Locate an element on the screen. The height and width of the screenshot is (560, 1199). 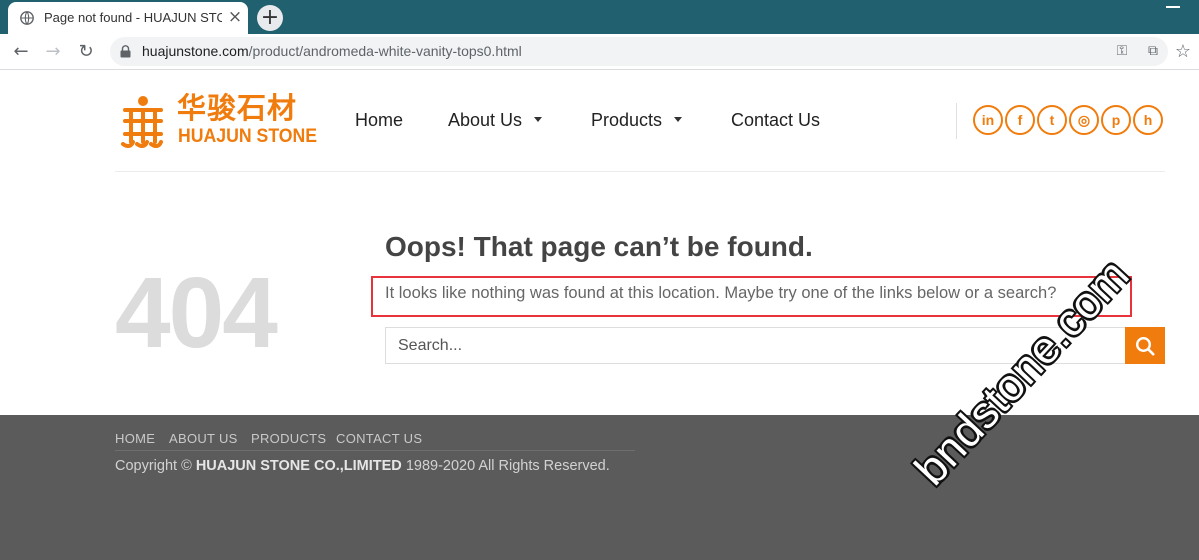
globe-icon is located at coordinates (27, 18).